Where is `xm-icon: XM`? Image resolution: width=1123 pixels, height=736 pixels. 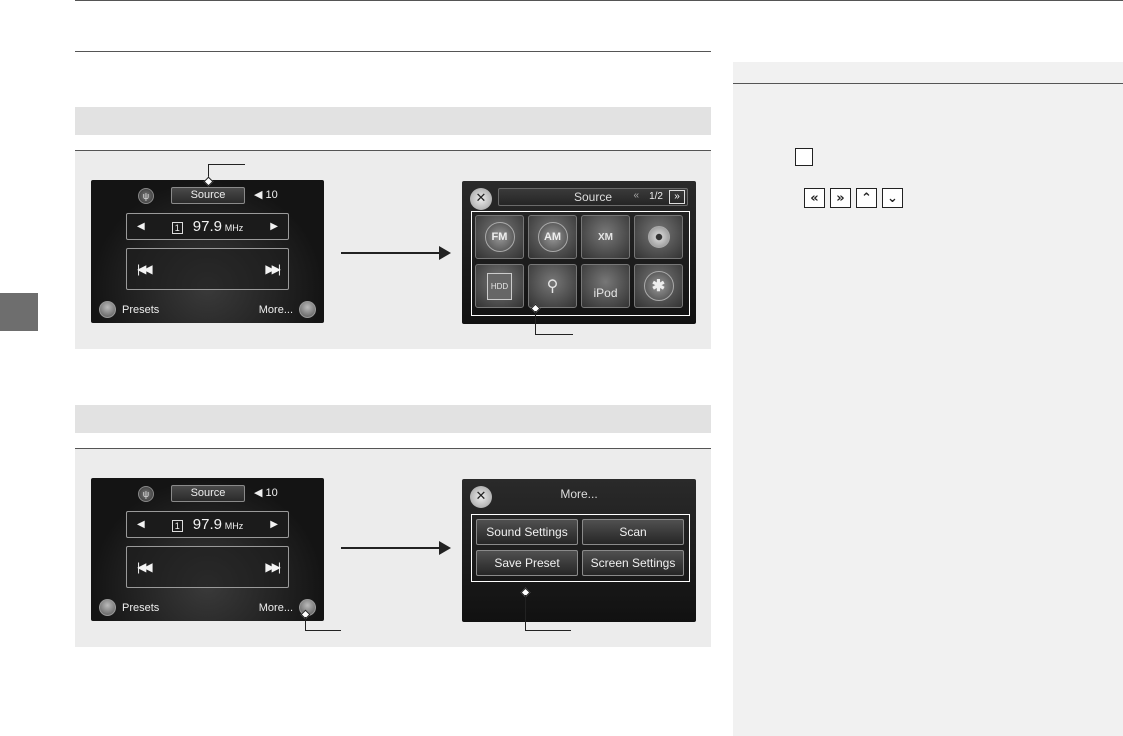 xm-icon: XM is located at coordinates (605, 237).